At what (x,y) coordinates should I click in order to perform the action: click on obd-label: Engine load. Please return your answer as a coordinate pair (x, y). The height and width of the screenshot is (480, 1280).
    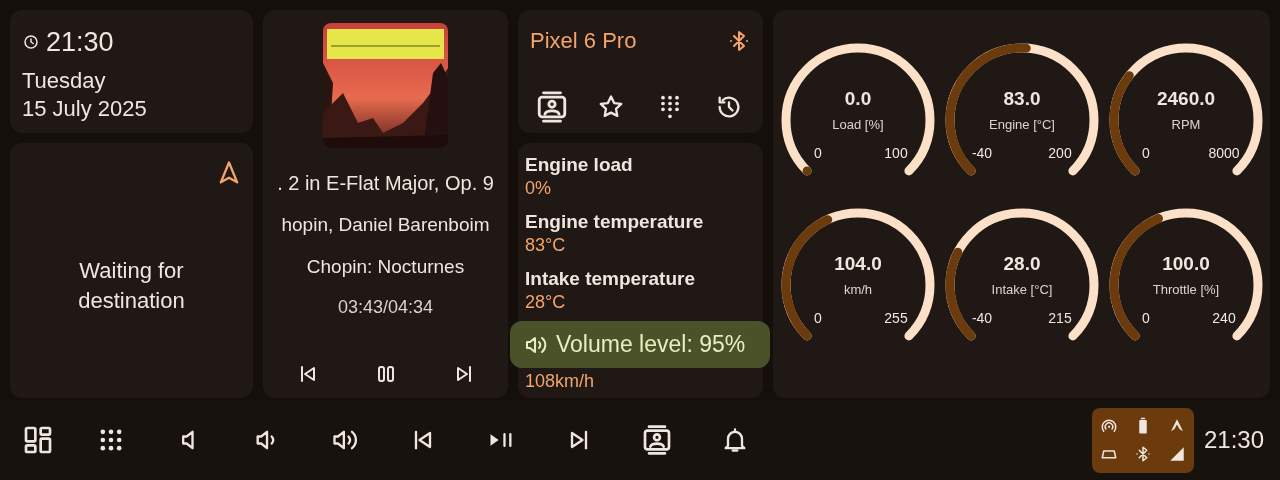
    Looking at the image, I should click on (579, 165).